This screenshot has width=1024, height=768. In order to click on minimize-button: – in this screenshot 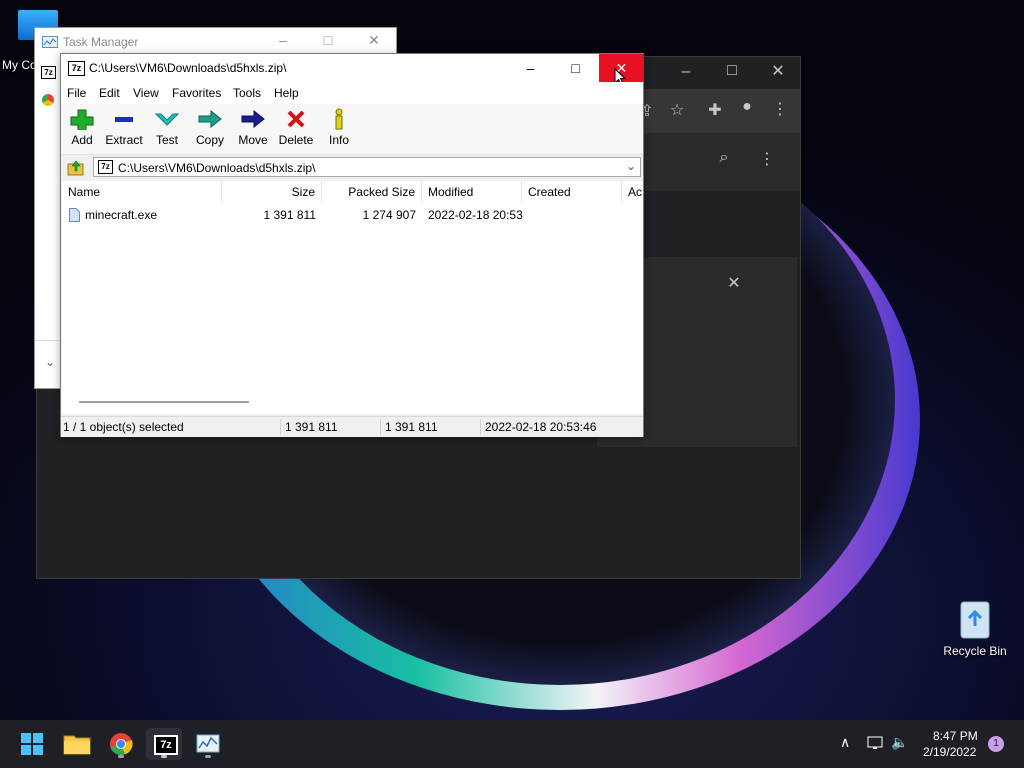, I will do `click(530, 68)`.